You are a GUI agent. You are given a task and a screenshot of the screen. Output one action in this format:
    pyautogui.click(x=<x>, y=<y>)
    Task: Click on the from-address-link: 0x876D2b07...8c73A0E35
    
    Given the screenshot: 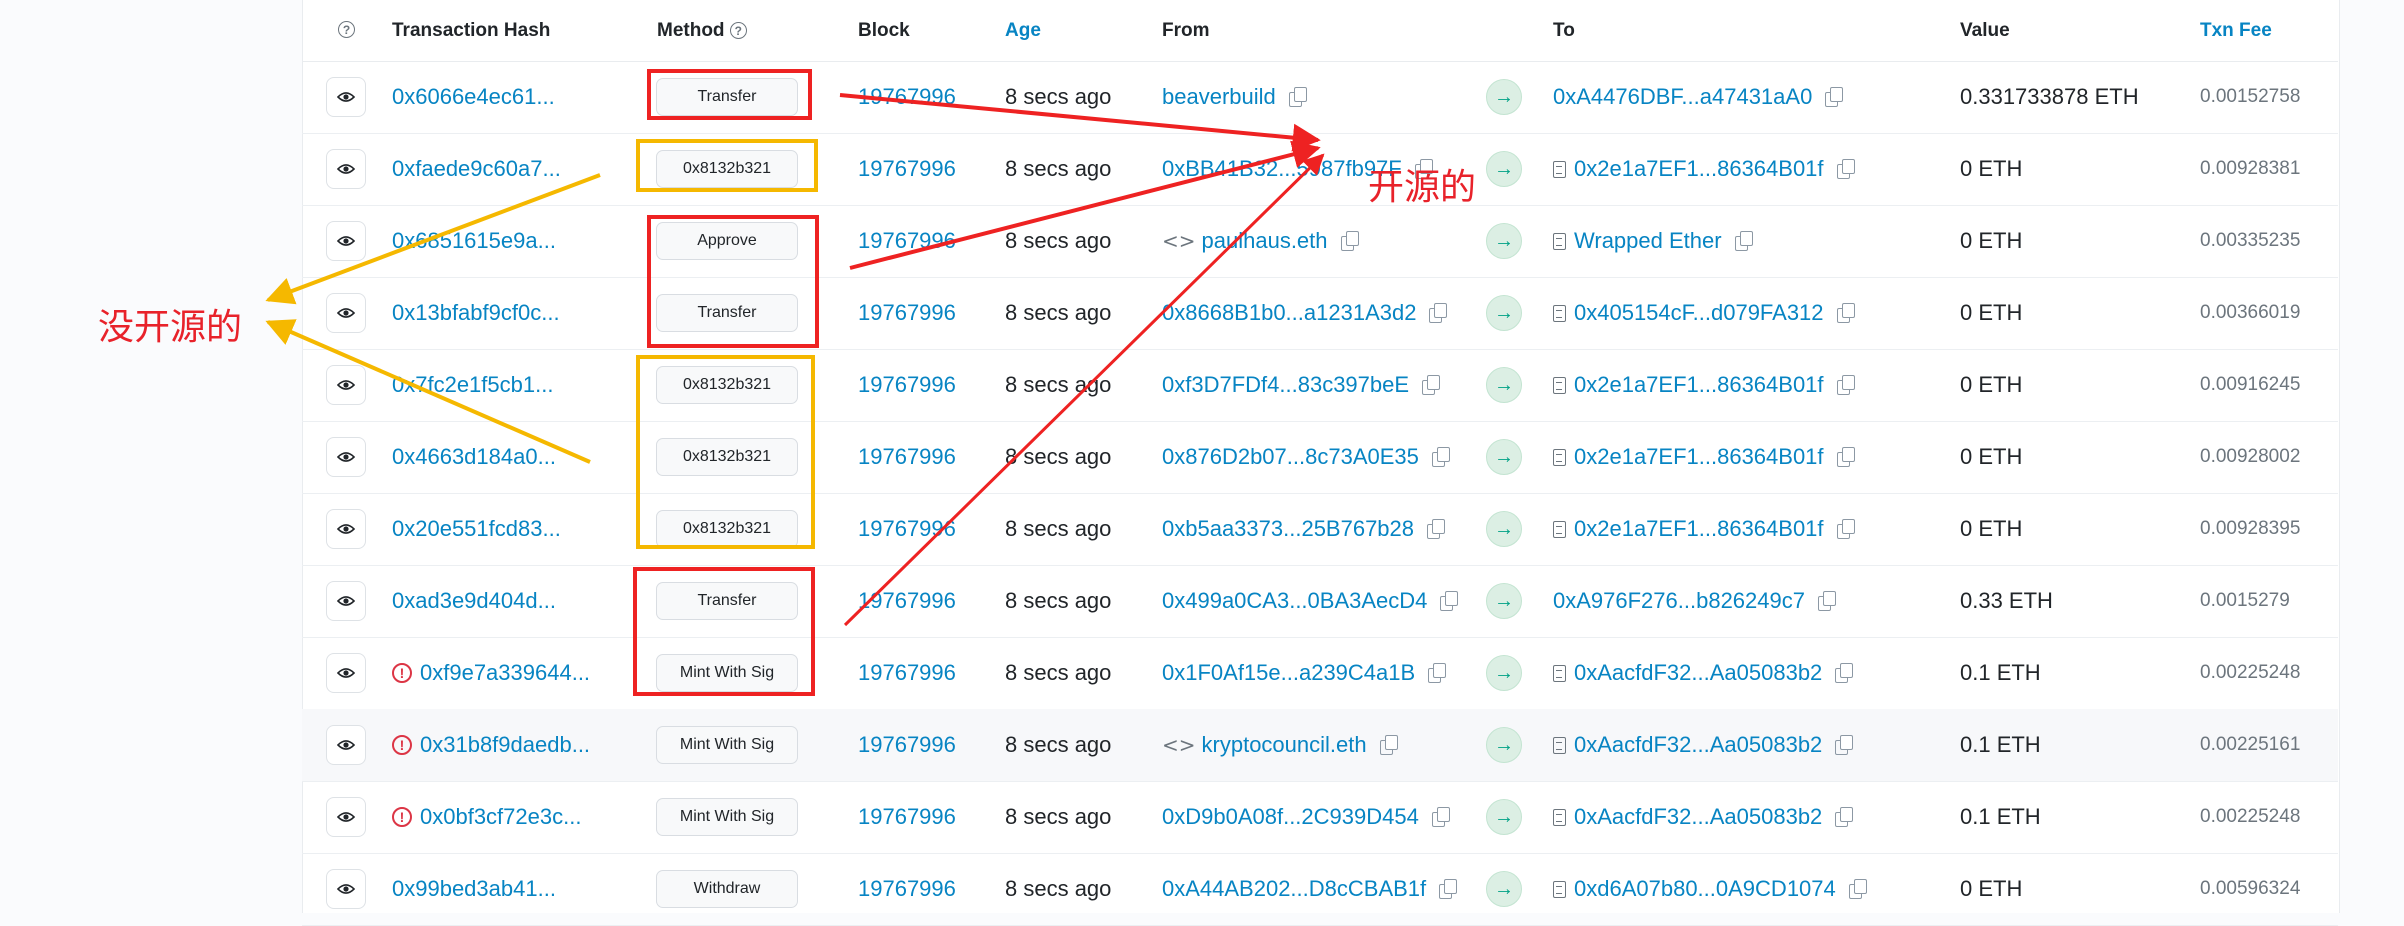 What is the action you would take?
    pyautogui.click(x=1290, y=457)
    